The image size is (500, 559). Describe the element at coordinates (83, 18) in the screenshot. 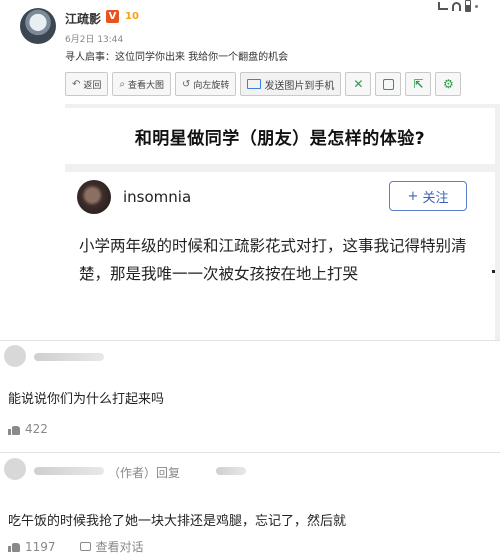

I see `username: 江疏影` at that location.